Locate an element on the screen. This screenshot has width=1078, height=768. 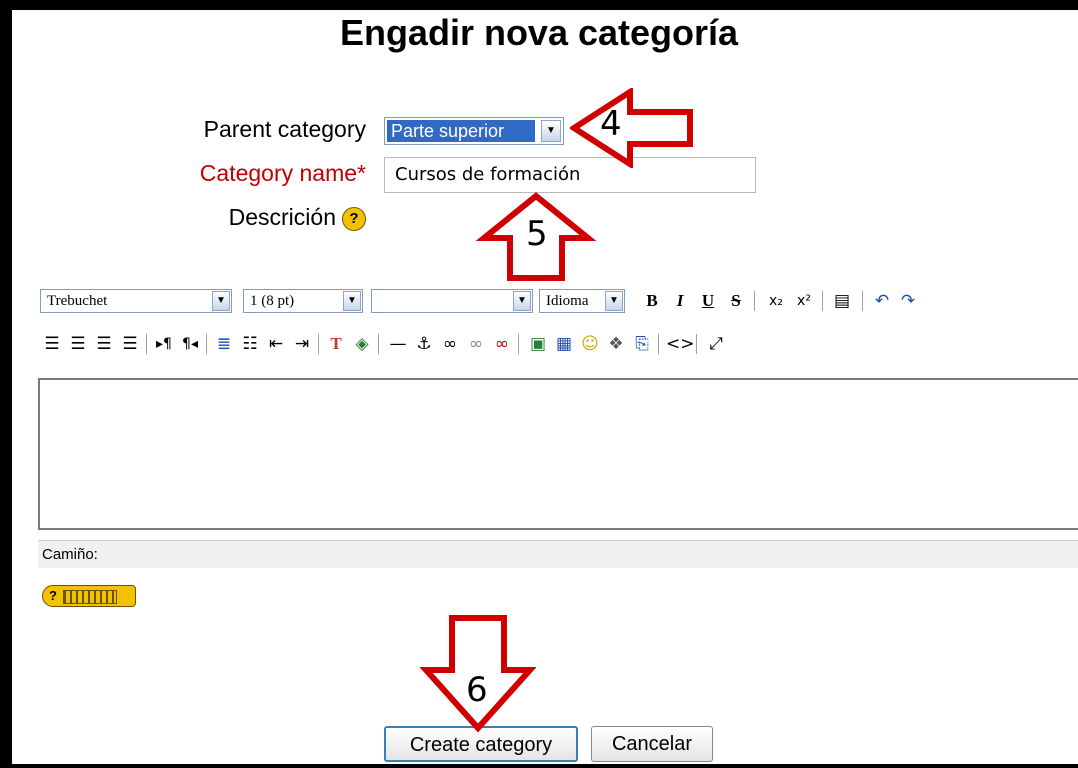
outdent-icon: ⇤ is located at coordinates (276, 344).